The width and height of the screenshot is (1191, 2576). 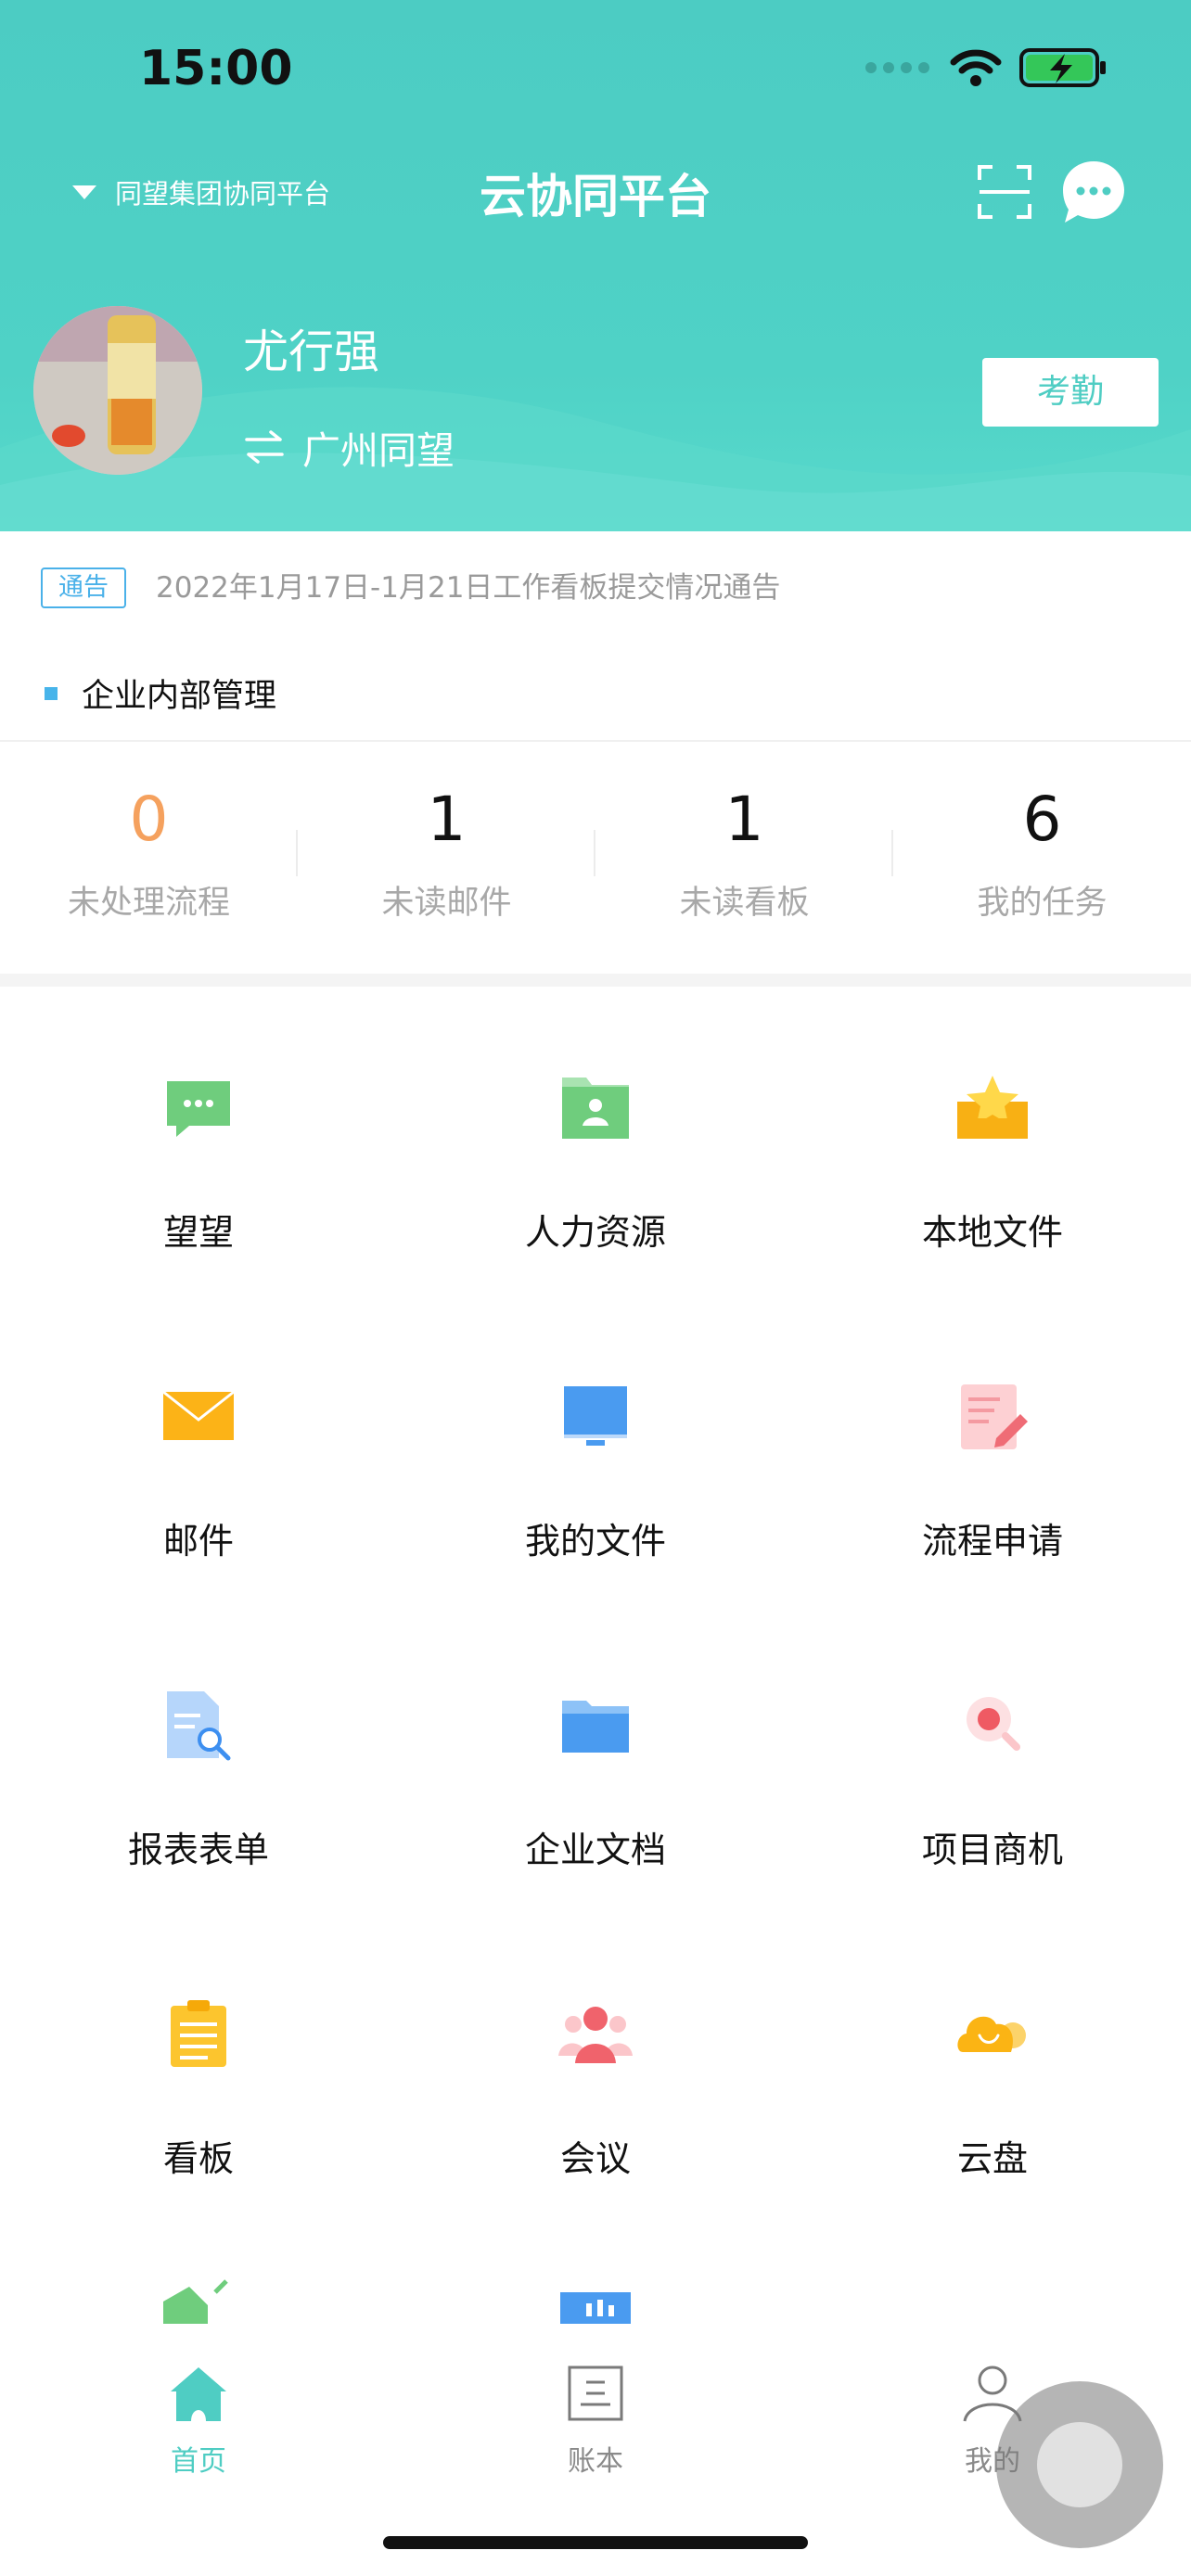 I want to click on app-label: 项目商机, so click(x=992, y=1850).